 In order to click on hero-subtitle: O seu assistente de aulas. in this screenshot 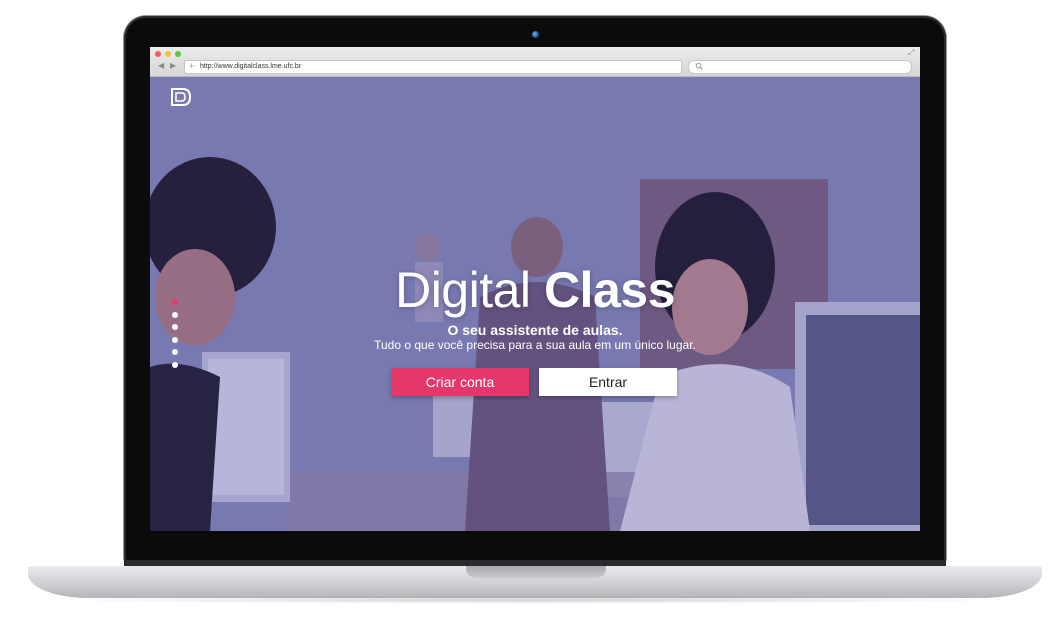, I will do `click(535, 330)`.